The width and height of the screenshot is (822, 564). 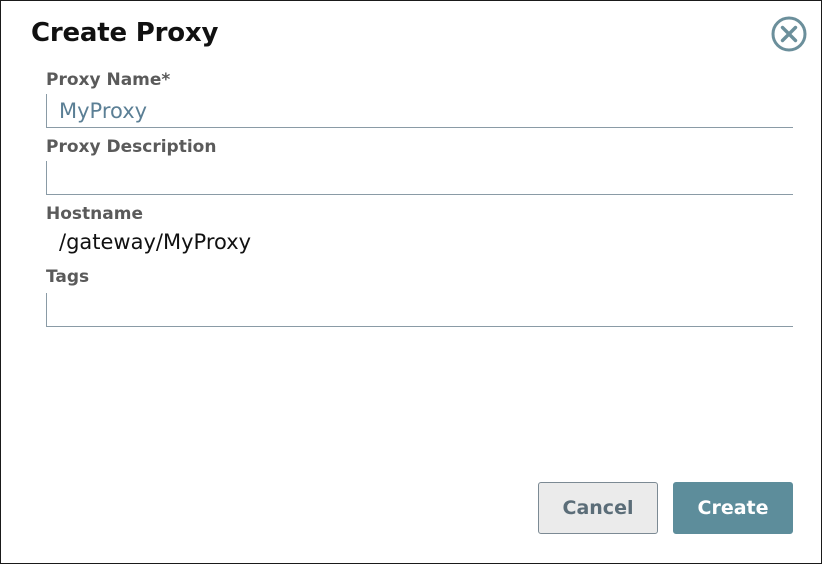 What do you see at coordinates (155, 242) in the screenshot?
I see `hostname-value: /gateway/MyProxy` at bounding box center [155, 242].